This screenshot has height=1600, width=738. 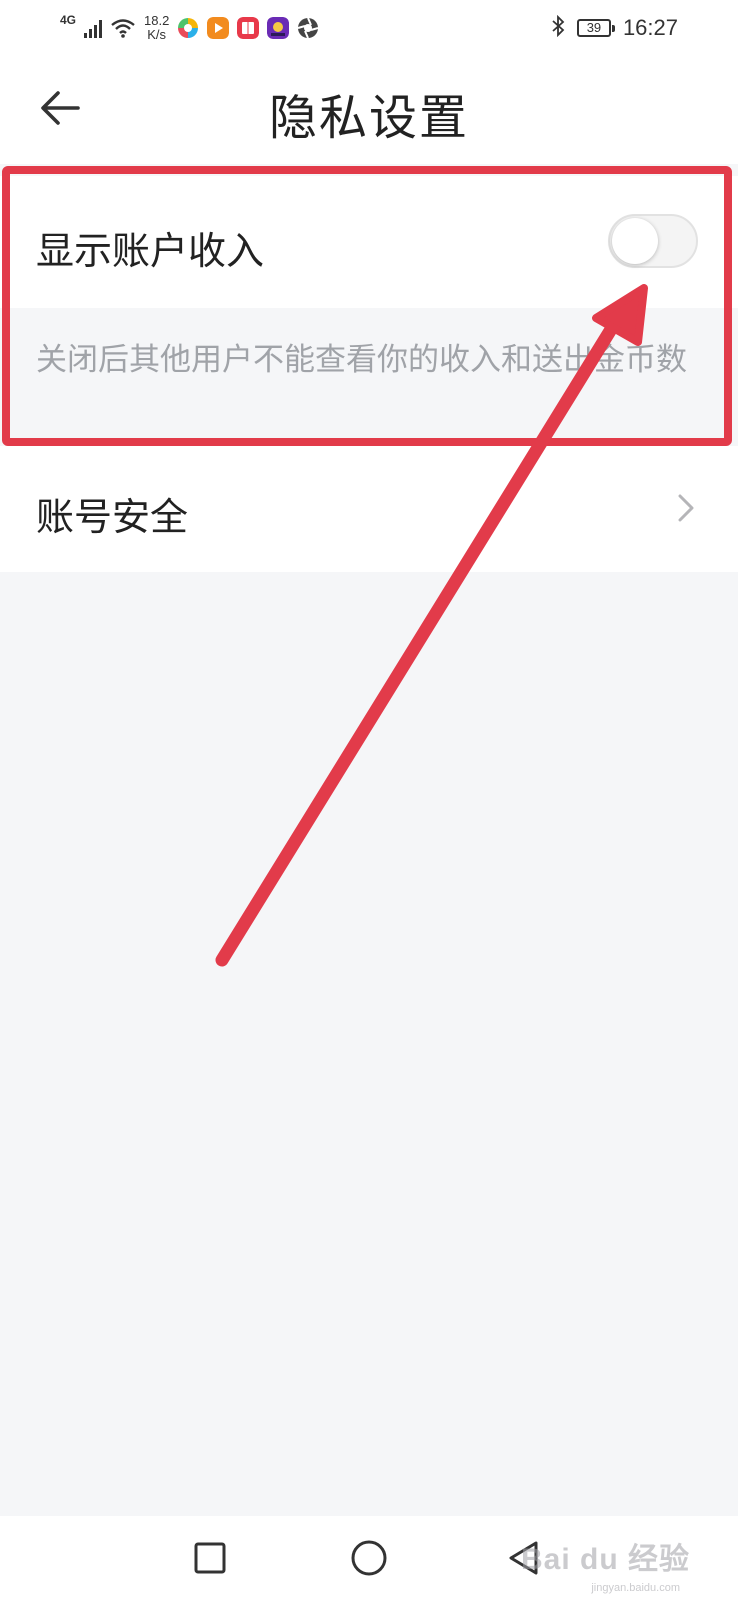 I want to click on network-speed-unit: K/s, so click(x=157, y=34).